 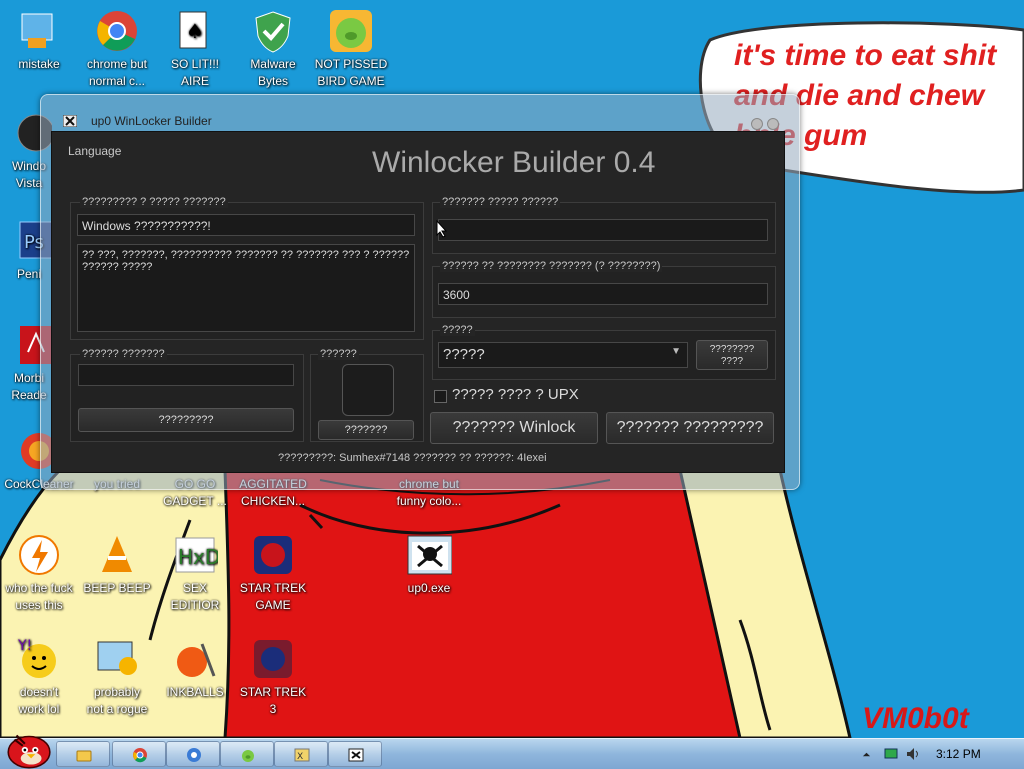 I want to click on desktop-shortcut-label: probably not a rogue, so click(x=117, y=700).